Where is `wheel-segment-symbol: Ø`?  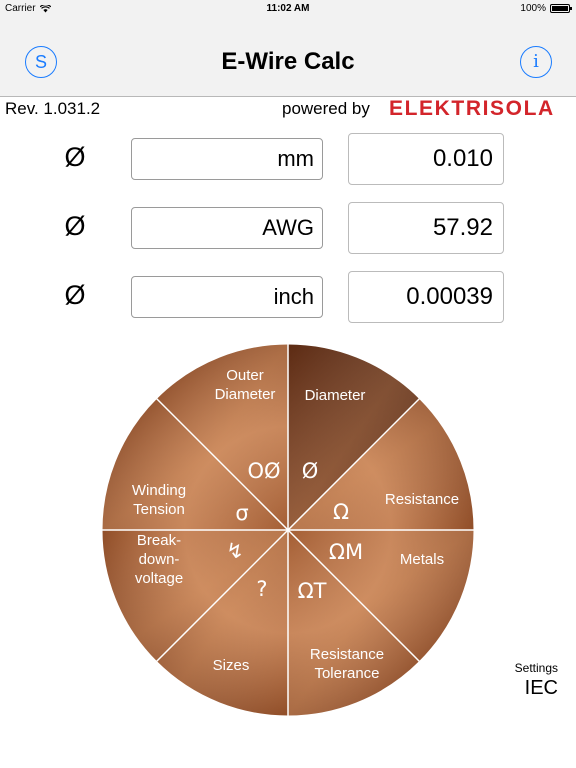 wheel-segment-symbol: Ø is located at coordinates (310, 471).